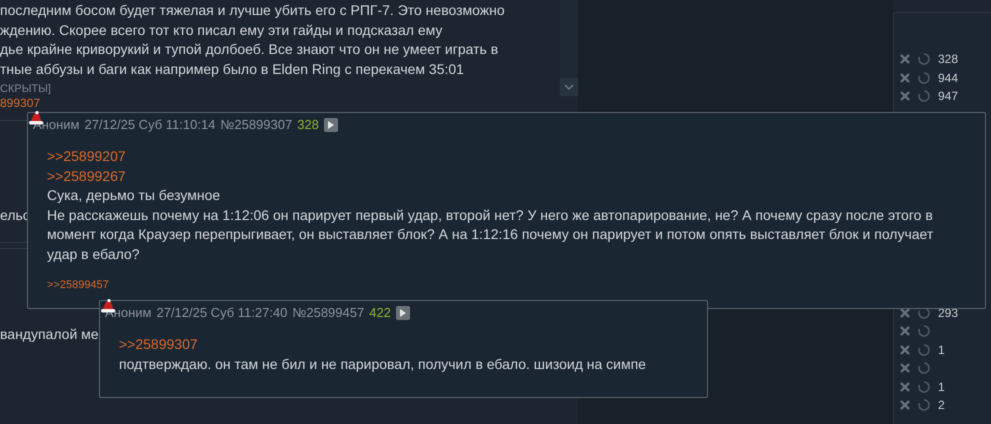 The width and height of the screenshot is (991, 424). Describe the element at coordinates (25, 89) in the screenshot. I see `hidden-note: СКРЫТЫ]` at that location.